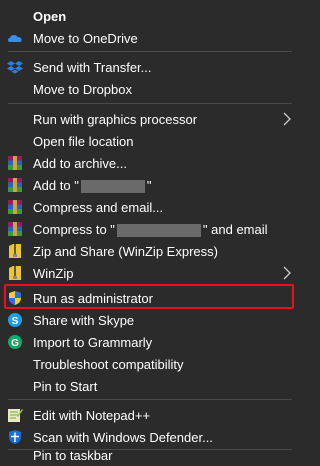 This screenshot has width=320, height=466. I want to click on menu-item-import-to-grammarly: G Import to Grammarly, so click(150, 342).